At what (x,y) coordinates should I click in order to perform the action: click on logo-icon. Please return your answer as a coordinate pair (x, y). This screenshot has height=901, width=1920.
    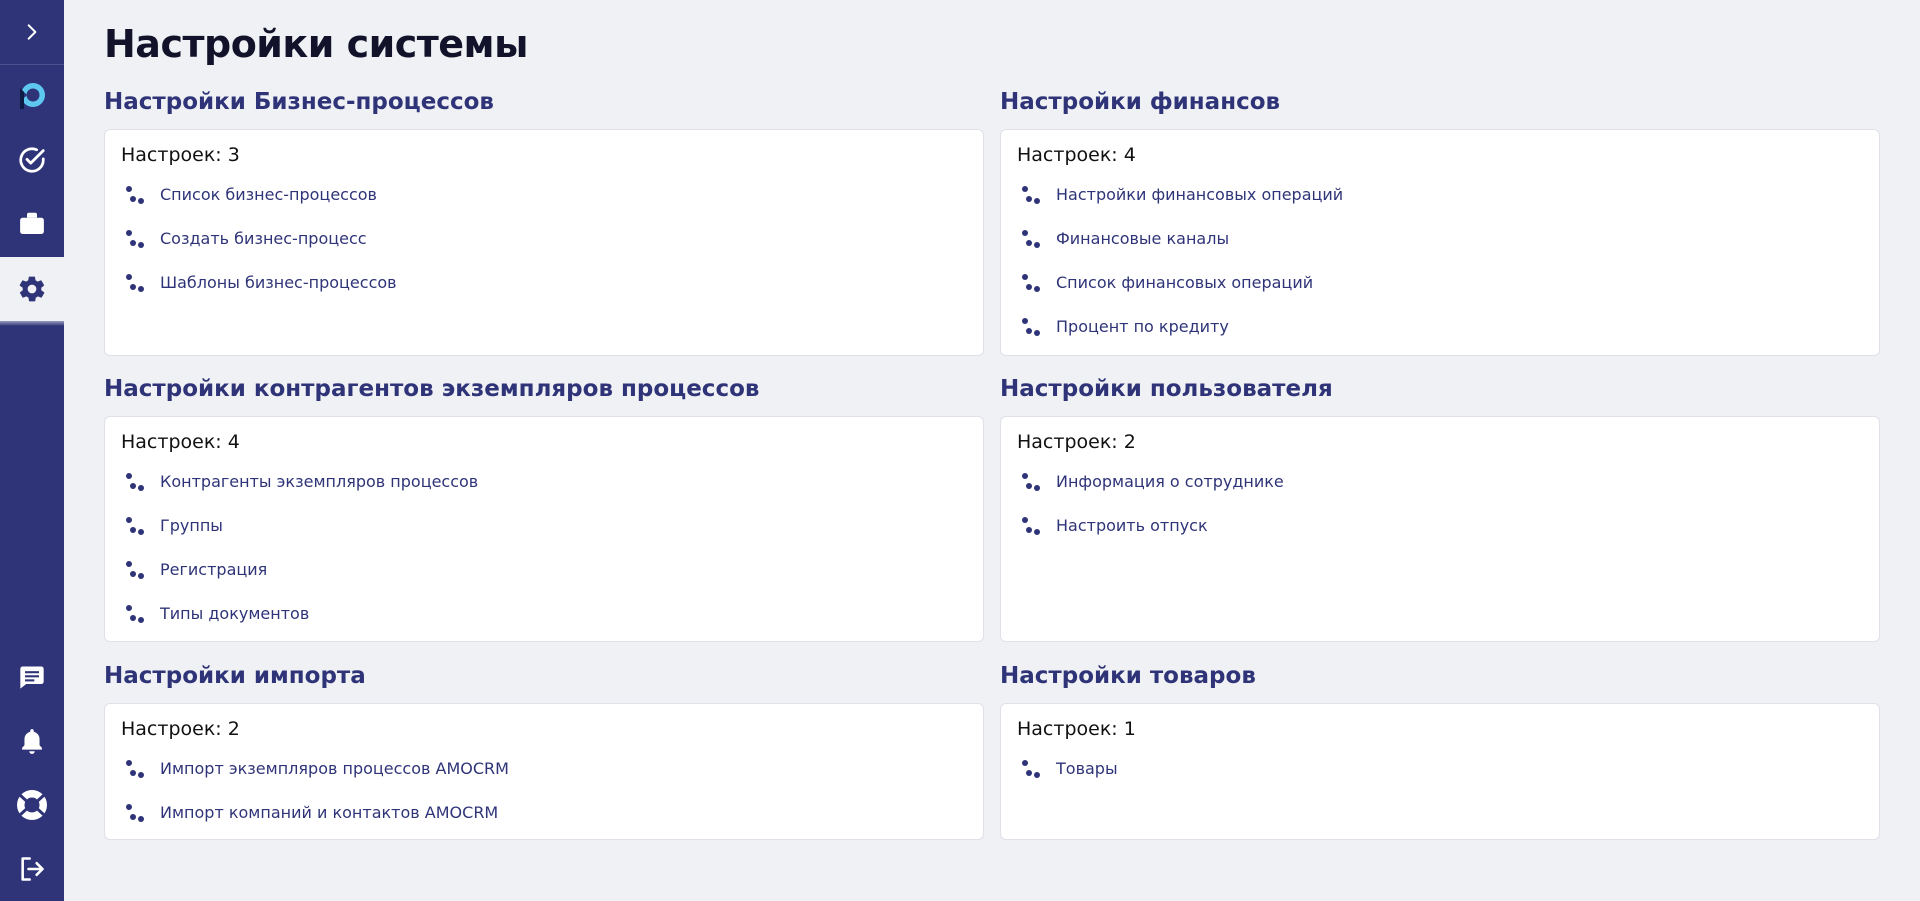
    Looking at the image, I should click on (32, 96).